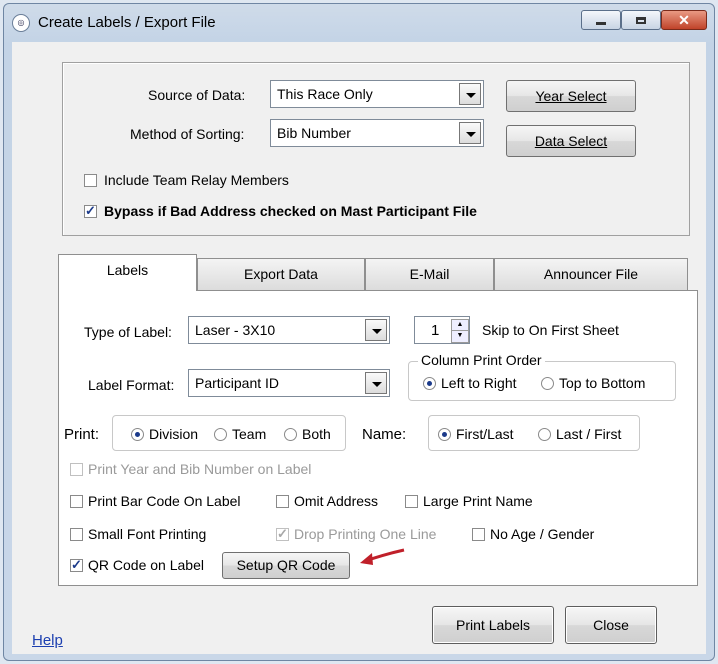 Image resolution: width=718 pixels, height=664 pixels. What do you see at coordinates (481, 360) in the screenshot?
I see `column-print-order-title: Column Print Order` at bounding box center [481, 360].